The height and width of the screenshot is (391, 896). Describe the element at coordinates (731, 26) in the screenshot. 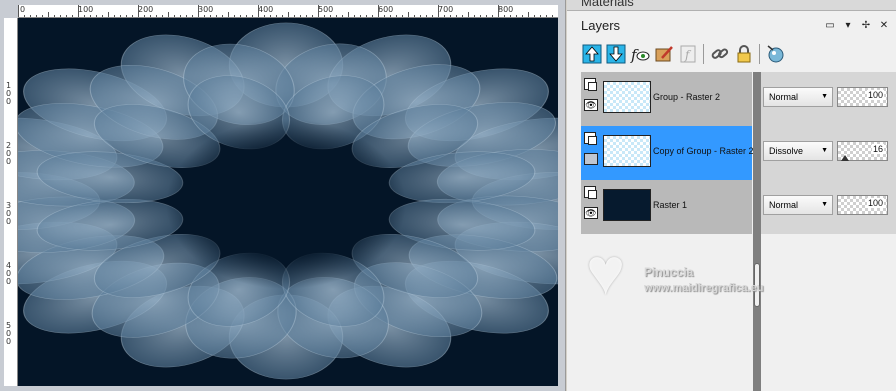

I see `layers-panel-header: Layers ▭ ▾ ✢ ✕` at that location.